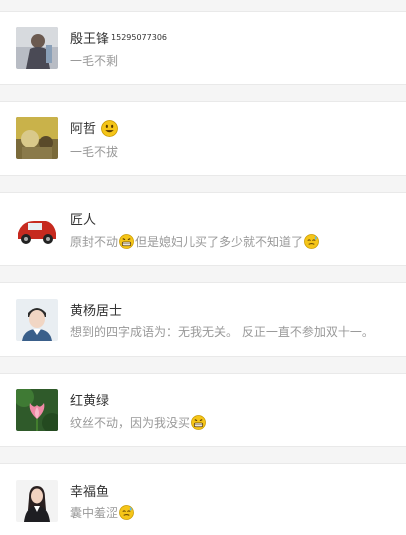 This screenshot has width=406, height=535. What do you see at coordinates (110, 128) in the screenshot?
I see `smile-emoji-icon` at bounding box center [110, 128].